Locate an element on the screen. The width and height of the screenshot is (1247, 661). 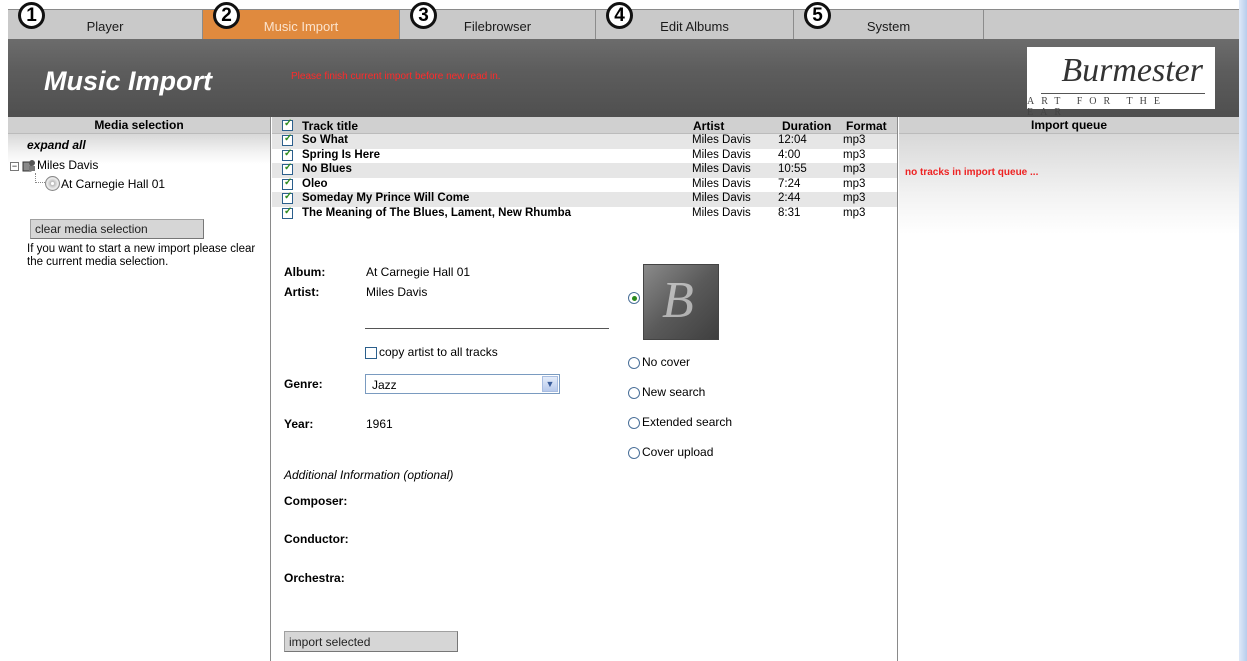
album-cover-thumbnail: B is located at coordinates (681, 302).